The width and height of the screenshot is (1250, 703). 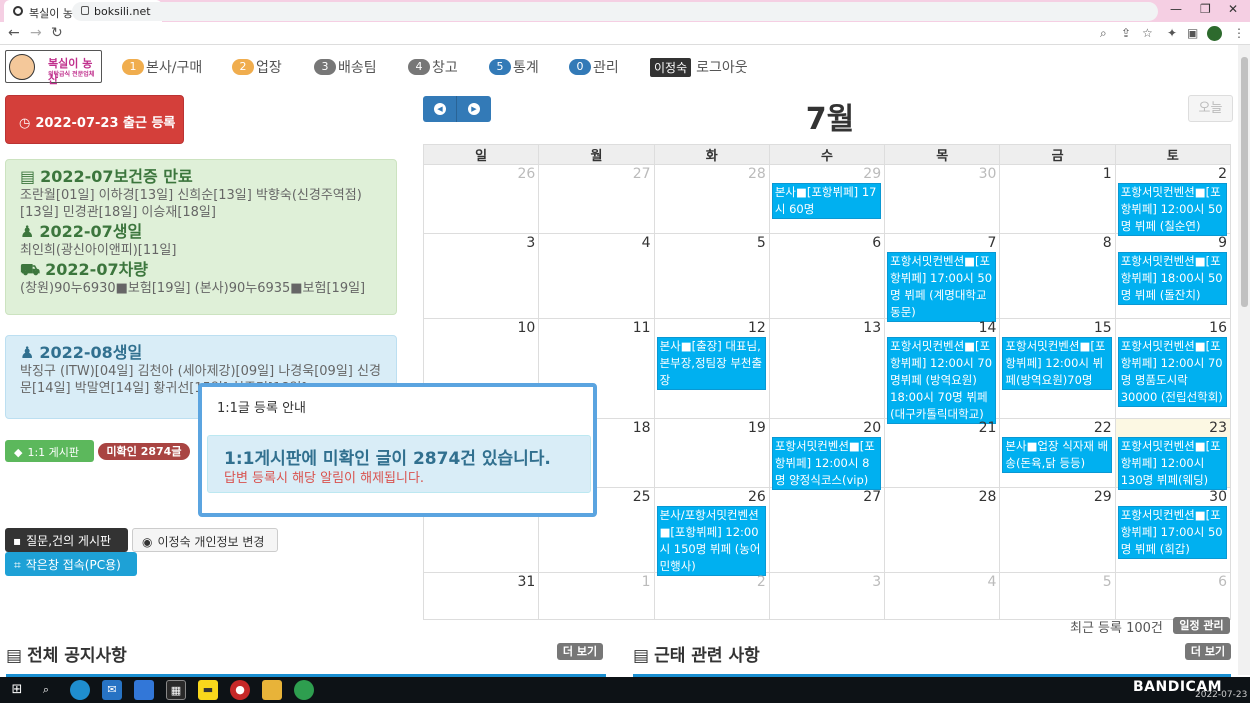 I want to click on profile-avatar-icon, so click(x=1214, y=33).